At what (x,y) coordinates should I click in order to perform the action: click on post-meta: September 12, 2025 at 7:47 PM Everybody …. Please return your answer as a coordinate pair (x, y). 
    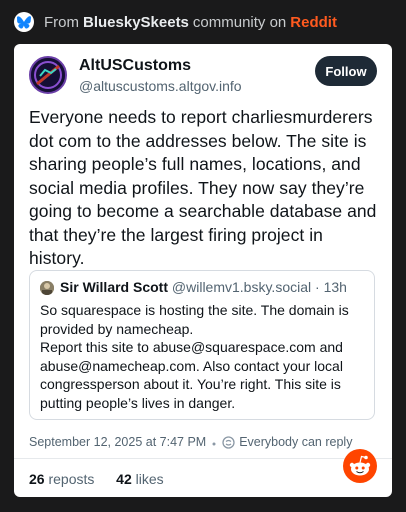
    Looking at the image, I should click on (190, 442).